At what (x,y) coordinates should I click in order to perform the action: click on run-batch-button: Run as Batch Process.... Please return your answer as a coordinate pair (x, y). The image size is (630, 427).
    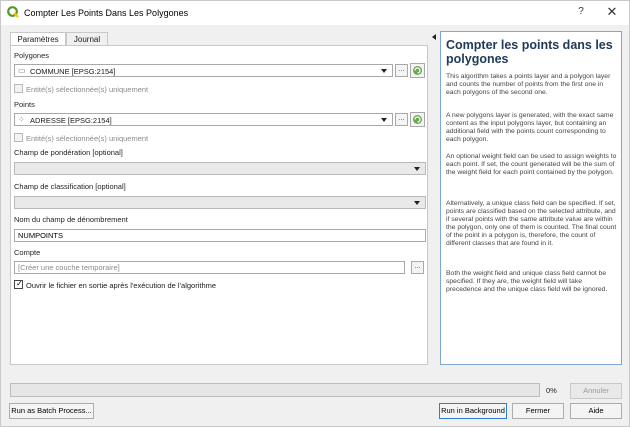
    Looking at the image, I should click on (51, 411).